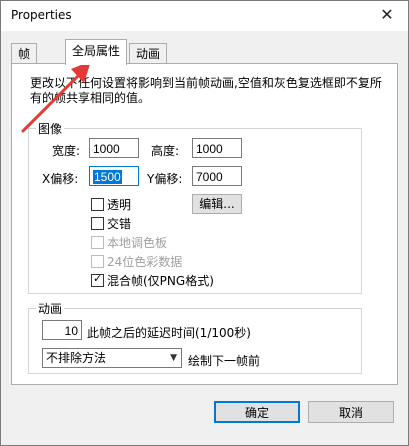 Image resolution: width=409 pixels, height=446 pixels. I want to click on 24bit-color-label: 24位色彩数据, so click(145, 262).